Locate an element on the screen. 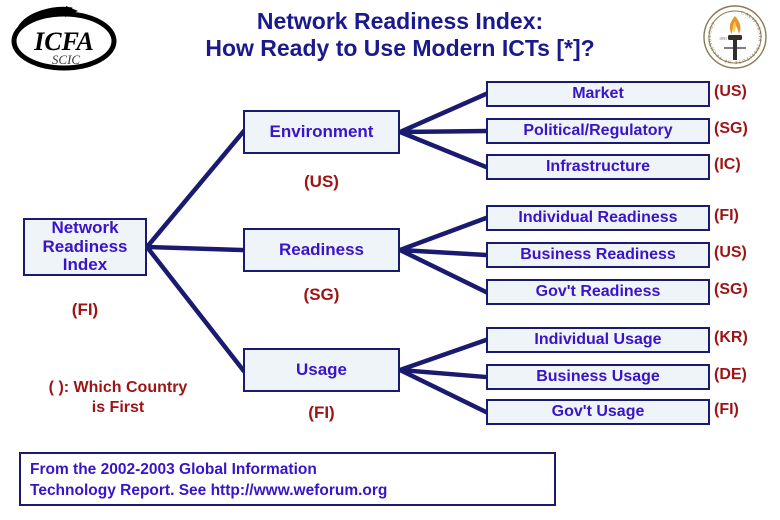  connector-readiness-business is located at coordinates (443, 252).